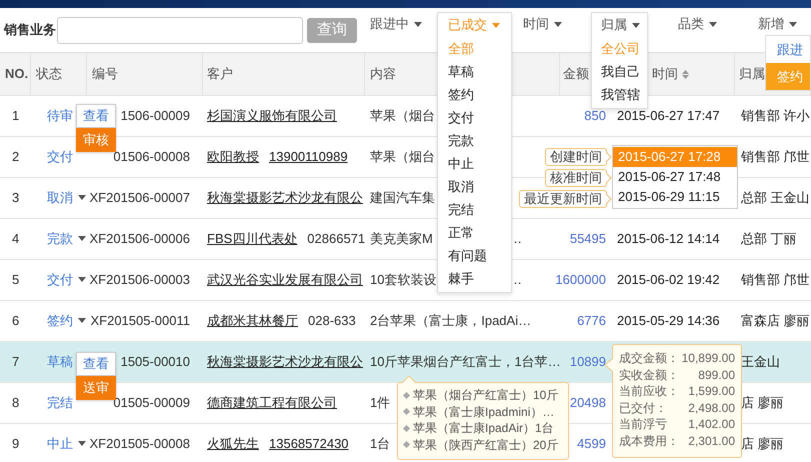 Image resolution: width=811 pixels, height=462 pixels. What do you see at coordinates (155, 361) in the screenshot?
I see `order-number: 1505-00010` at bounding box center [155, 361].